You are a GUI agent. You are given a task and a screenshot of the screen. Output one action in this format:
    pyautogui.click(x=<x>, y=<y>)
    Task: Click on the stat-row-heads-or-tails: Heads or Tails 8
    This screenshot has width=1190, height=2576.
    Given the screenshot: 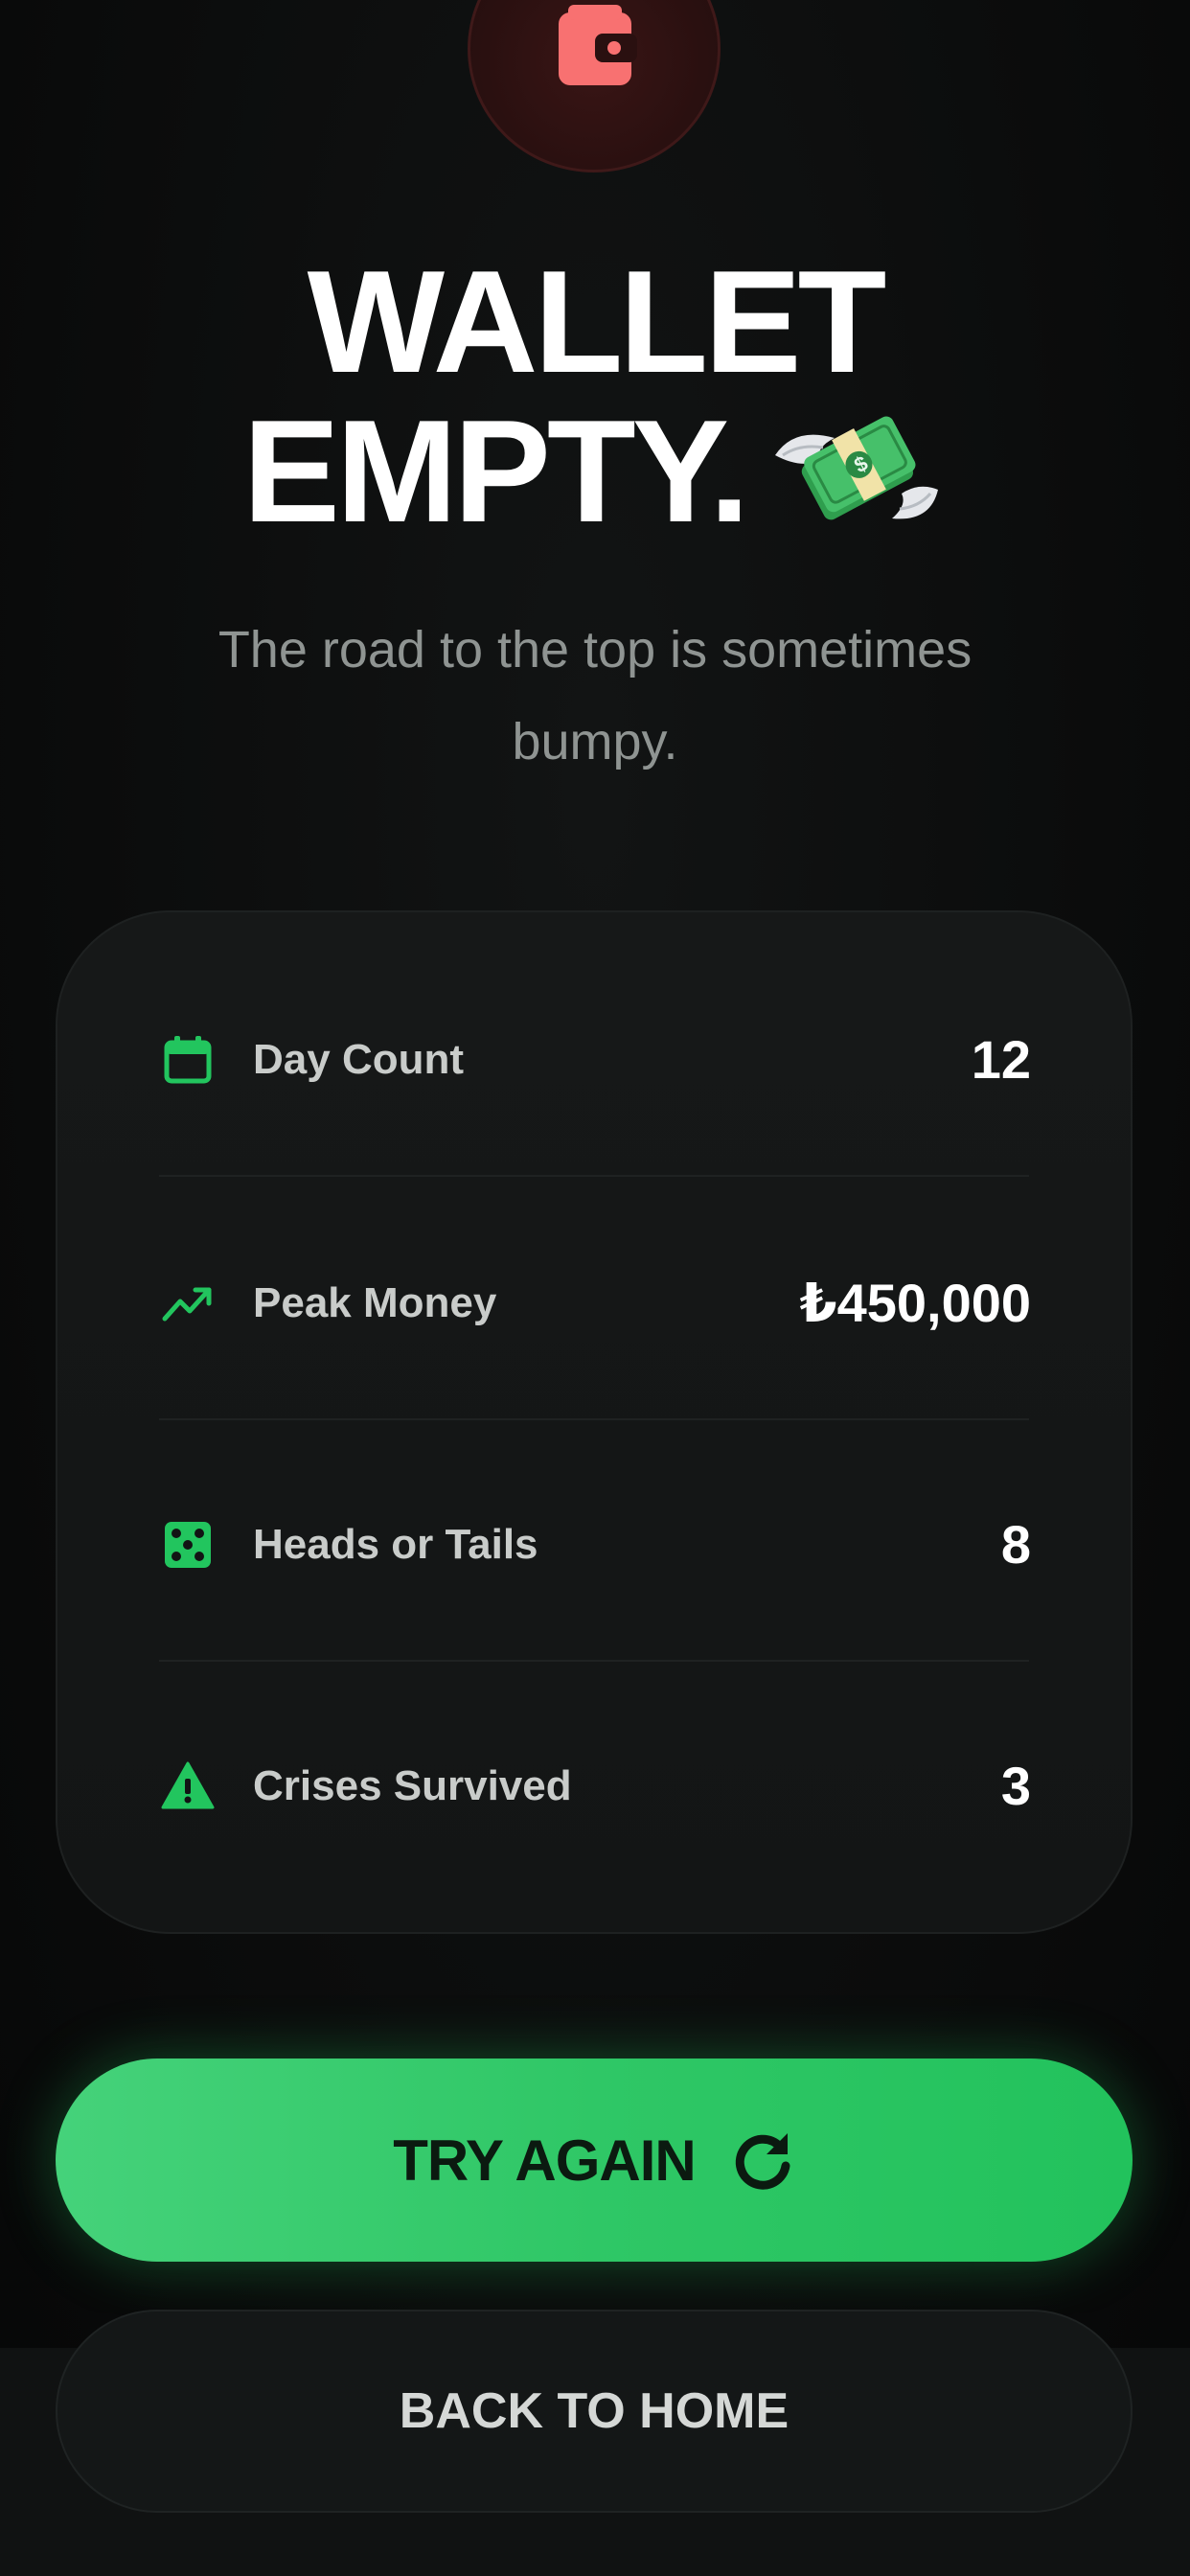 What is the action you would take?
    pyautogui.click(x=567, y=1545)
    